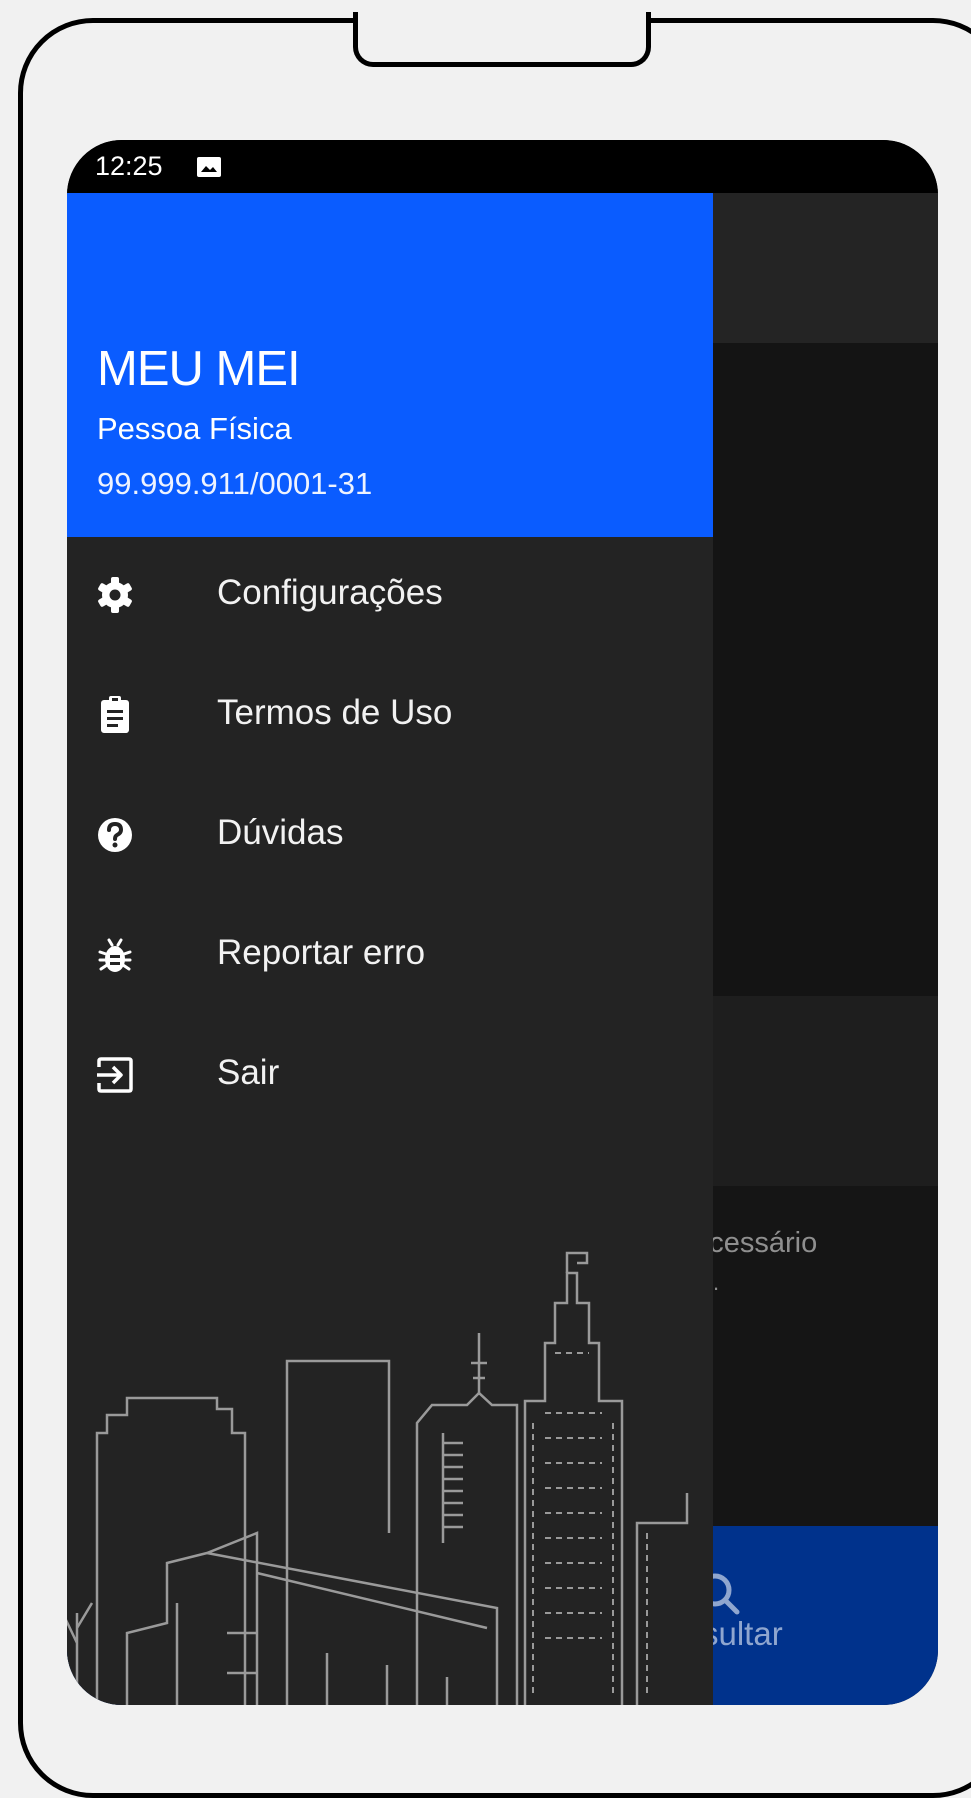  I want to click on menu-item-configuracoes: Configurações, so click(390, 597).